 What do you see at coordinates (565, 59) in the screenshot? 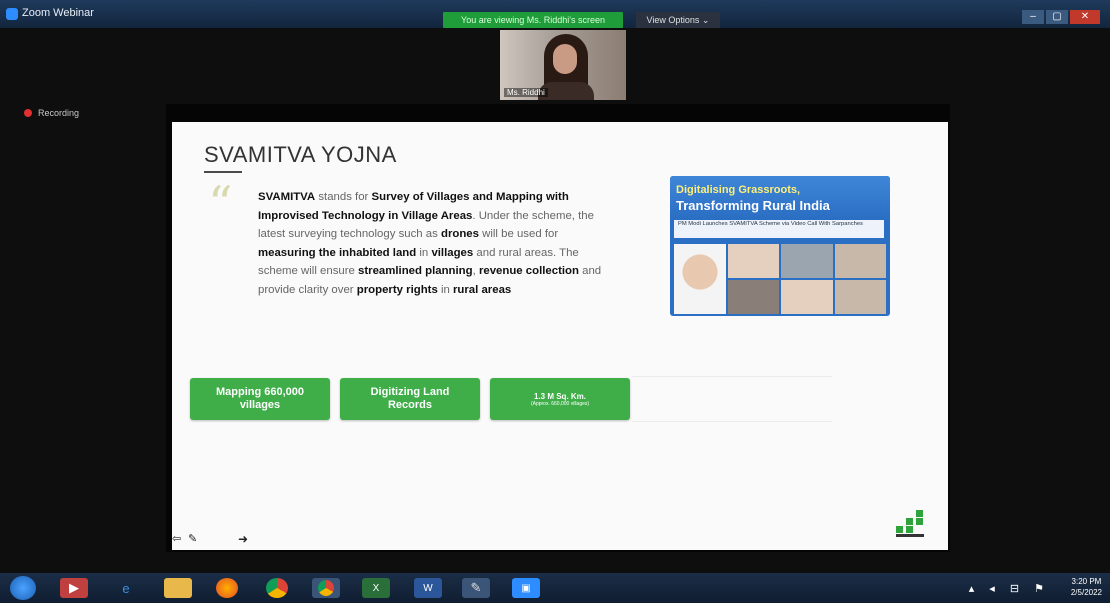
I see `participant-face` at bounding box center [565, 59].